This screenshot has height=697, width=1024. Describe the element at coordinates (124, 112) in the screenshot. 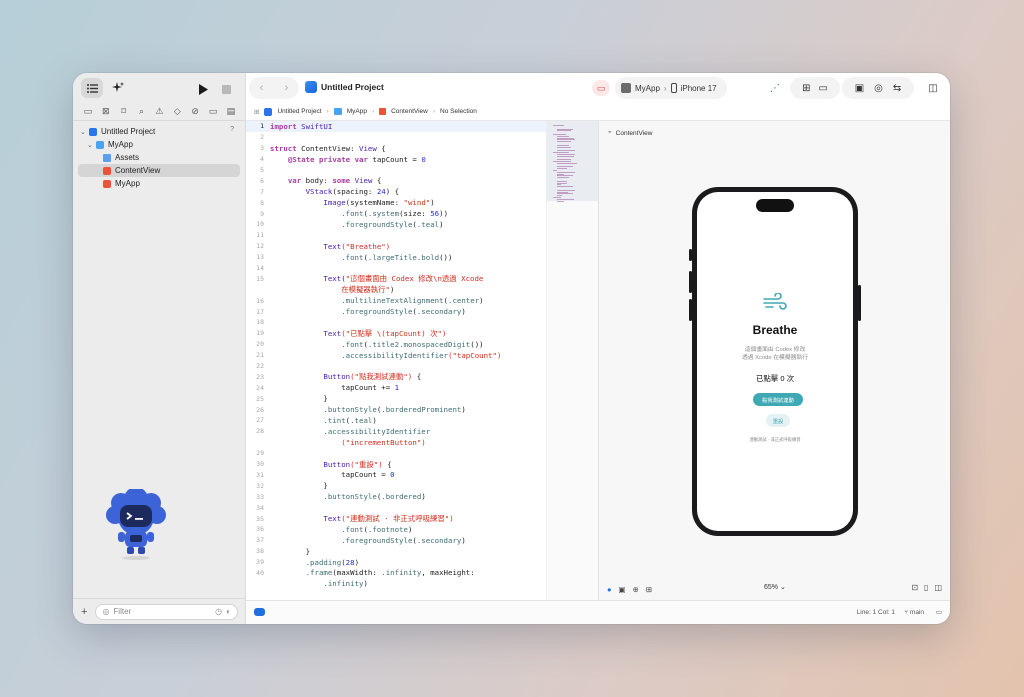

I see `bookmark-icon: ⌑` at that location.